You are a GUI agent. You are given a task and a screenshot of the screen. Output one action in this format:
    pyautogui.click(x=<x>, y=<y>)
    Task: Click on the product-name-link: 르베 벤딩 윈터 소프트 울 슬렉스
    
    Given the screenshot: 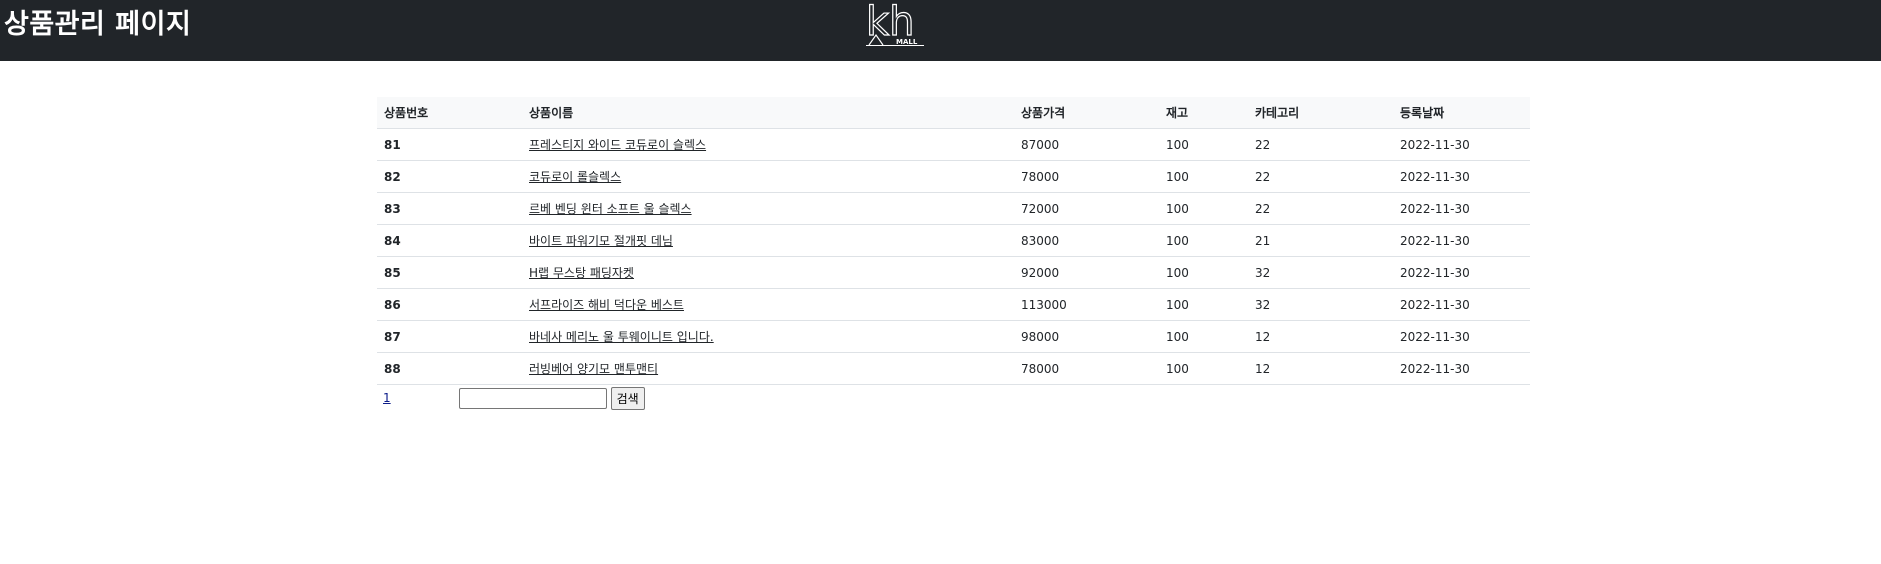 What is the action you would take?
    pyautogui.click(x=610, y=209)
    